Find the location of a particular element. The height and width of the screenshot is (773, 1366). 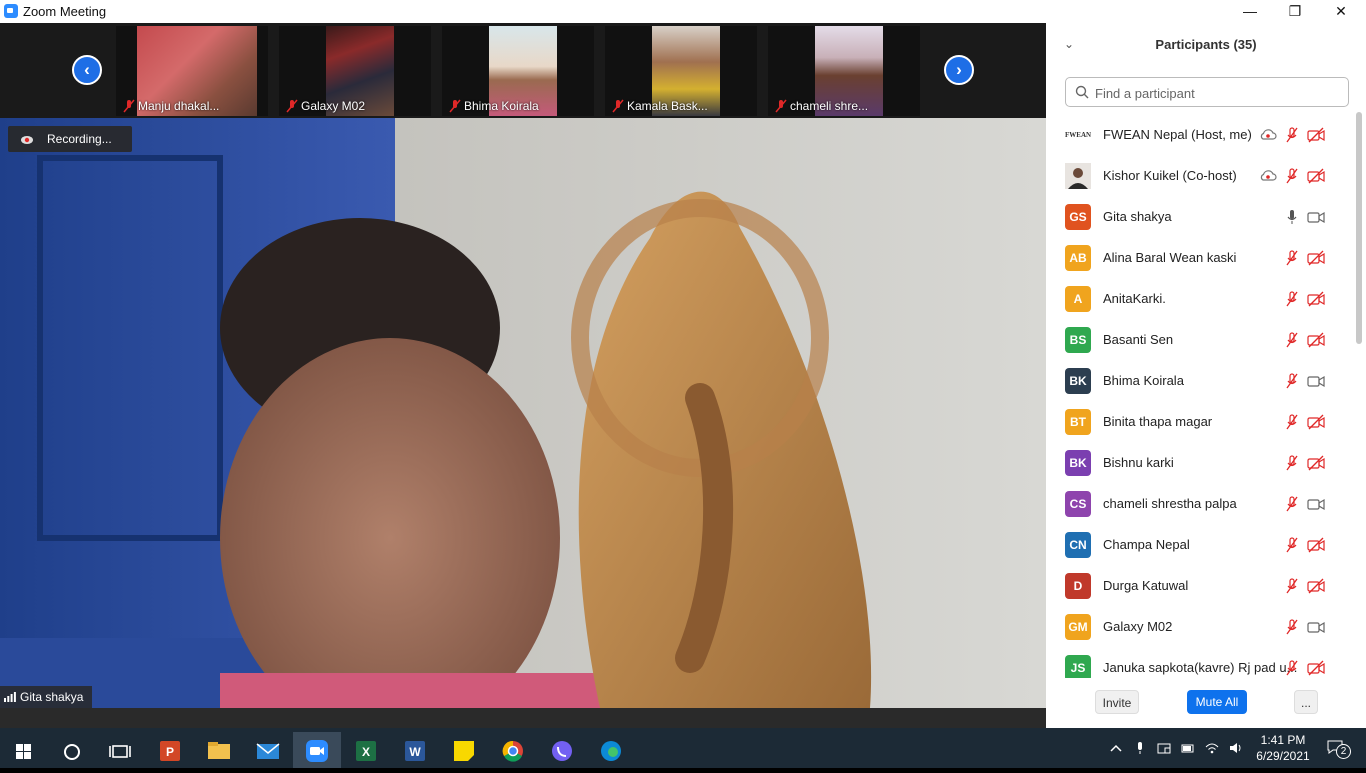

excel-icon: X is located at coordinates (366, 750).